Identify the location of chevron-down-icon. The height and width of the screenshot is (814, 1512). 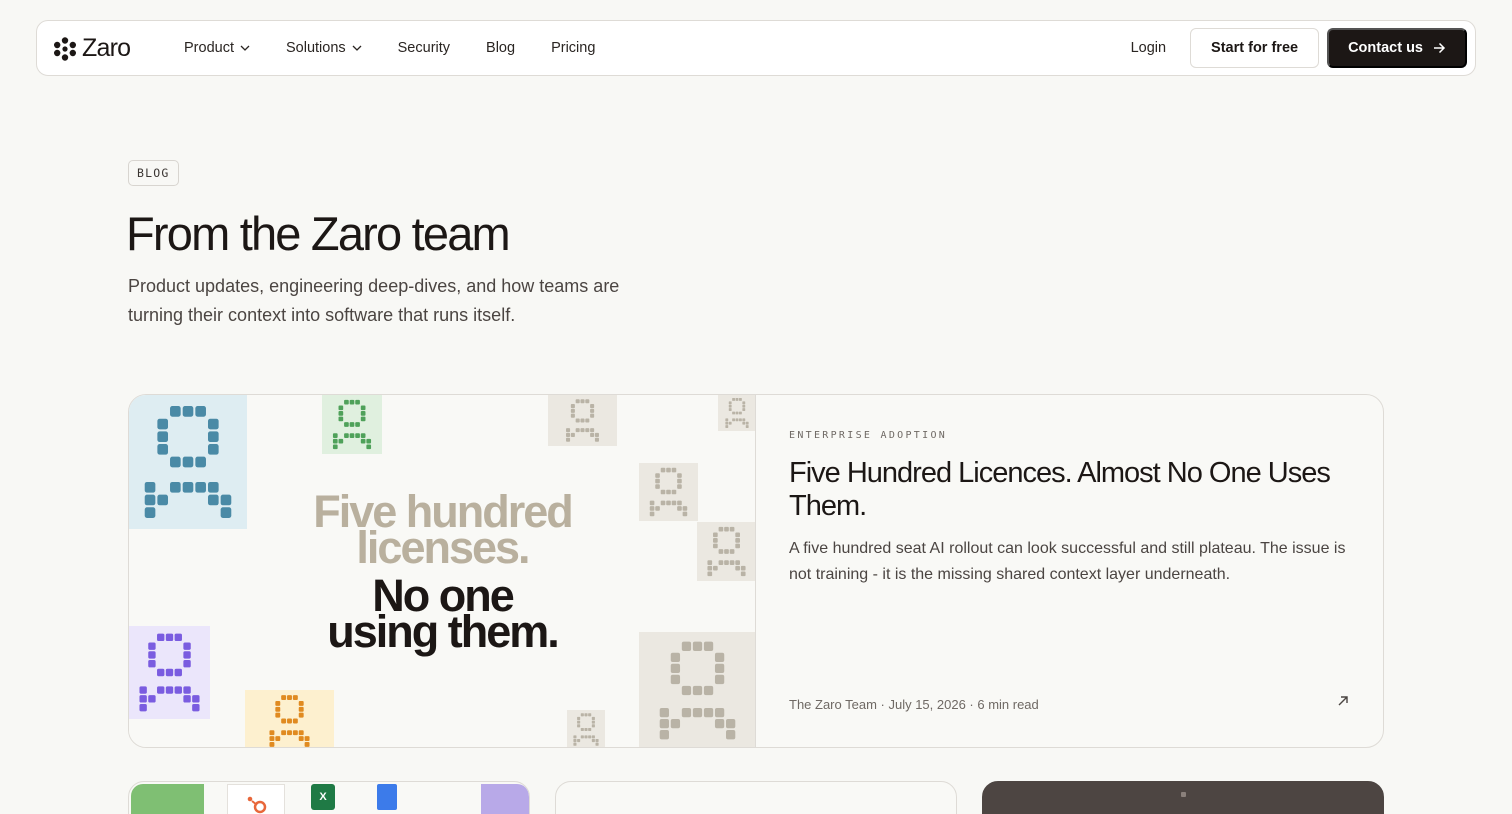
(245, 48).